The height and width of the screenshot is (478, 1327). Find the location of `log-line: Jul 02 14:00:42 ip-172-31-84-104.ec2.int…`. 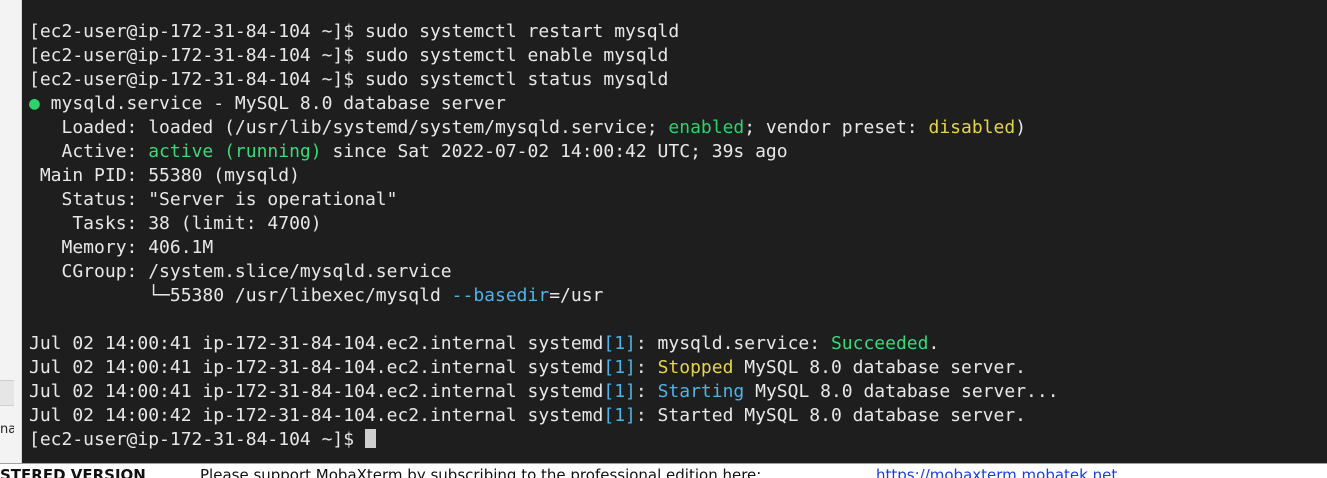

log-line: Jul 02 14:00:42 ip-172-31-84-104.ec2.int… is located at coordinates (678, 416).